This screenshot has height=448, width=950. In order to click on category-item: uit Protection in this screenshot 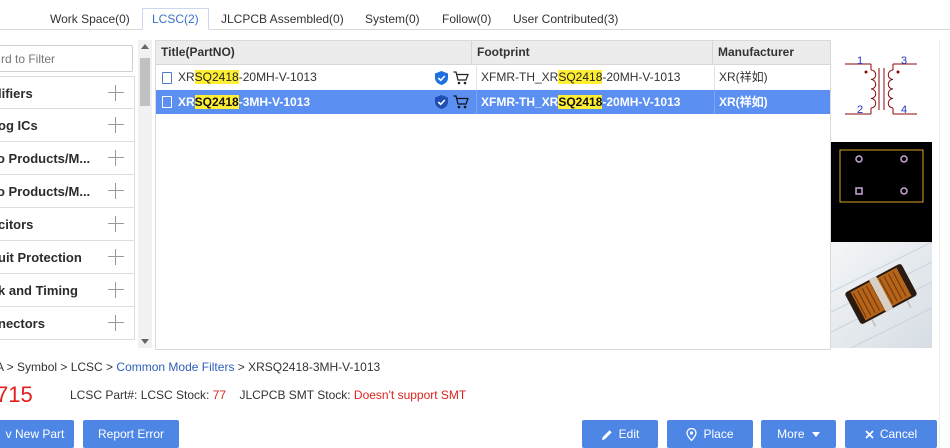, I will do `click(67, 257)`.